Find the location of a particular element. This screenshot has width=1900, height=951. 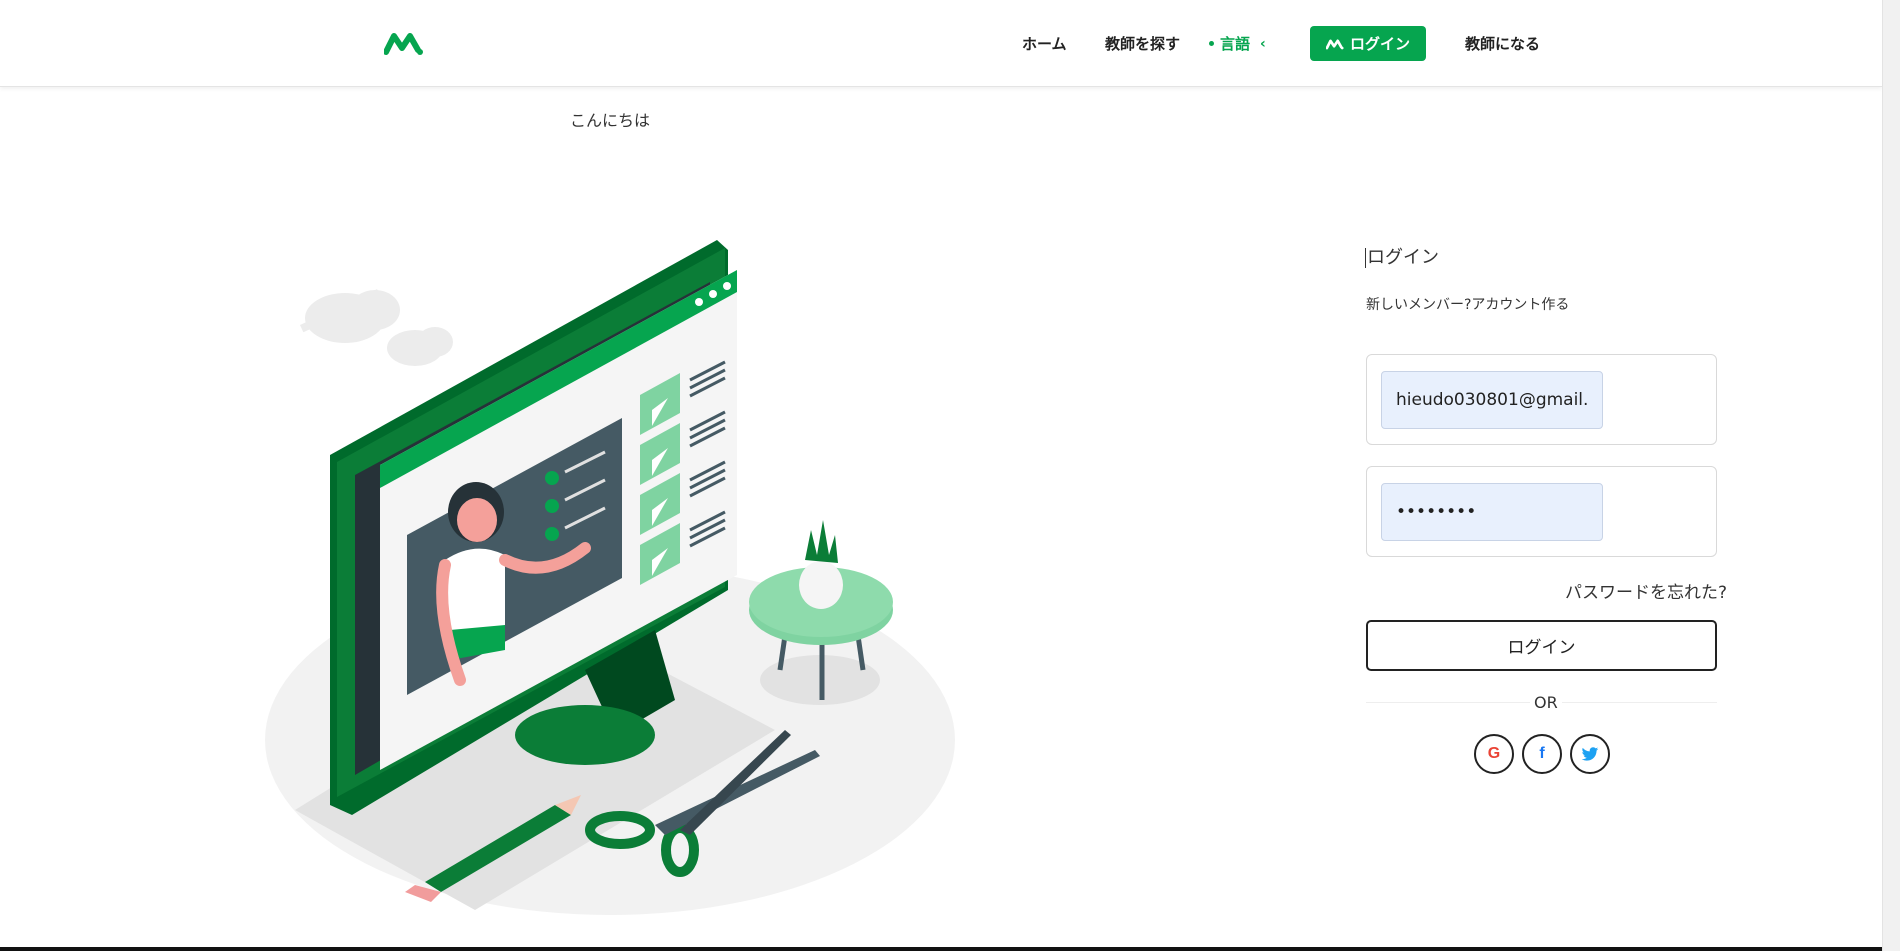

facebook-login-button: f is located at coordinates (1542, 754).